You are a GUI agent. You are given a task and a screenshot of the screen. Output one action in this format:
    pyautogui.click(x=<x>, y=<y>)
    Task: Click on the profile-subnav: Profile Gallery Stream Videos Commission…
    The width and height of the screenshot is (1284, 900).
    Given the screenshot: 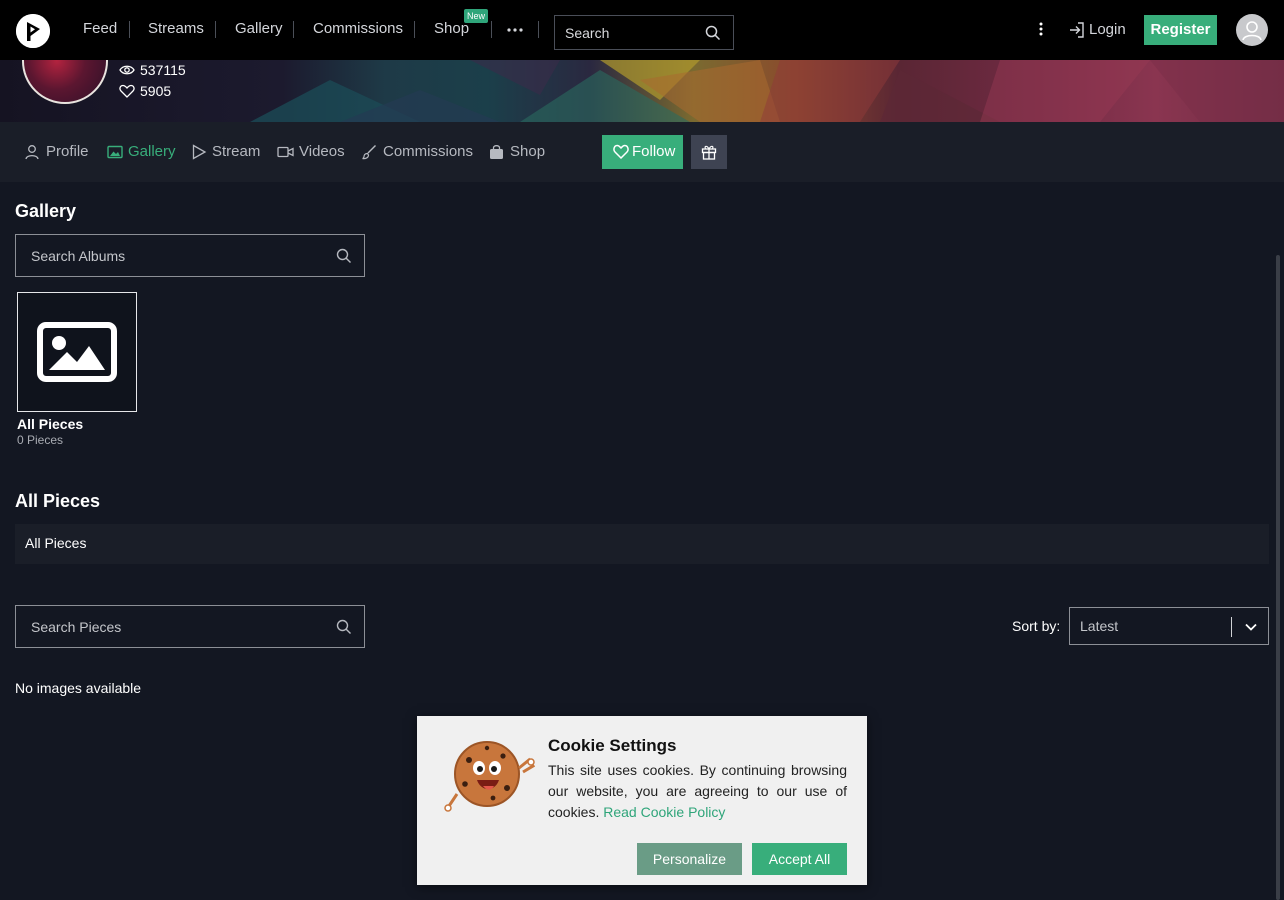 What is the action you would take?
    pyautogui.click(x=642, y=152)
    